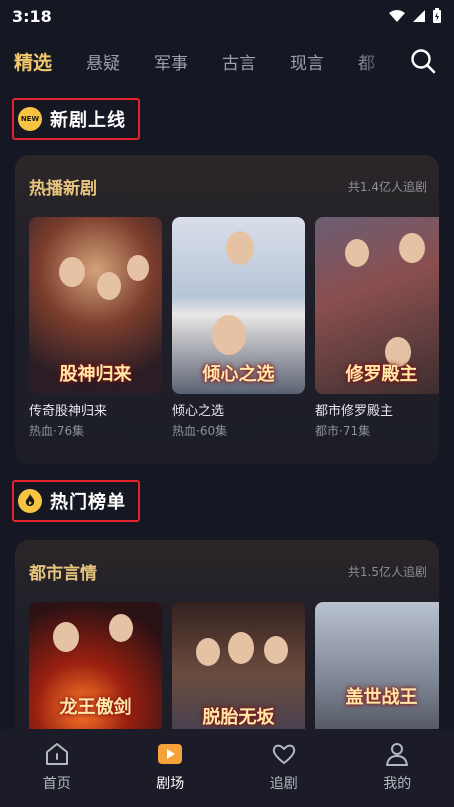 The width and height of the screenshot is (454, 807). What do you see at coordinates (30, 119) in the screenshot?
I see `new-badge-icon: NEW` at bounding box center [30, 119].